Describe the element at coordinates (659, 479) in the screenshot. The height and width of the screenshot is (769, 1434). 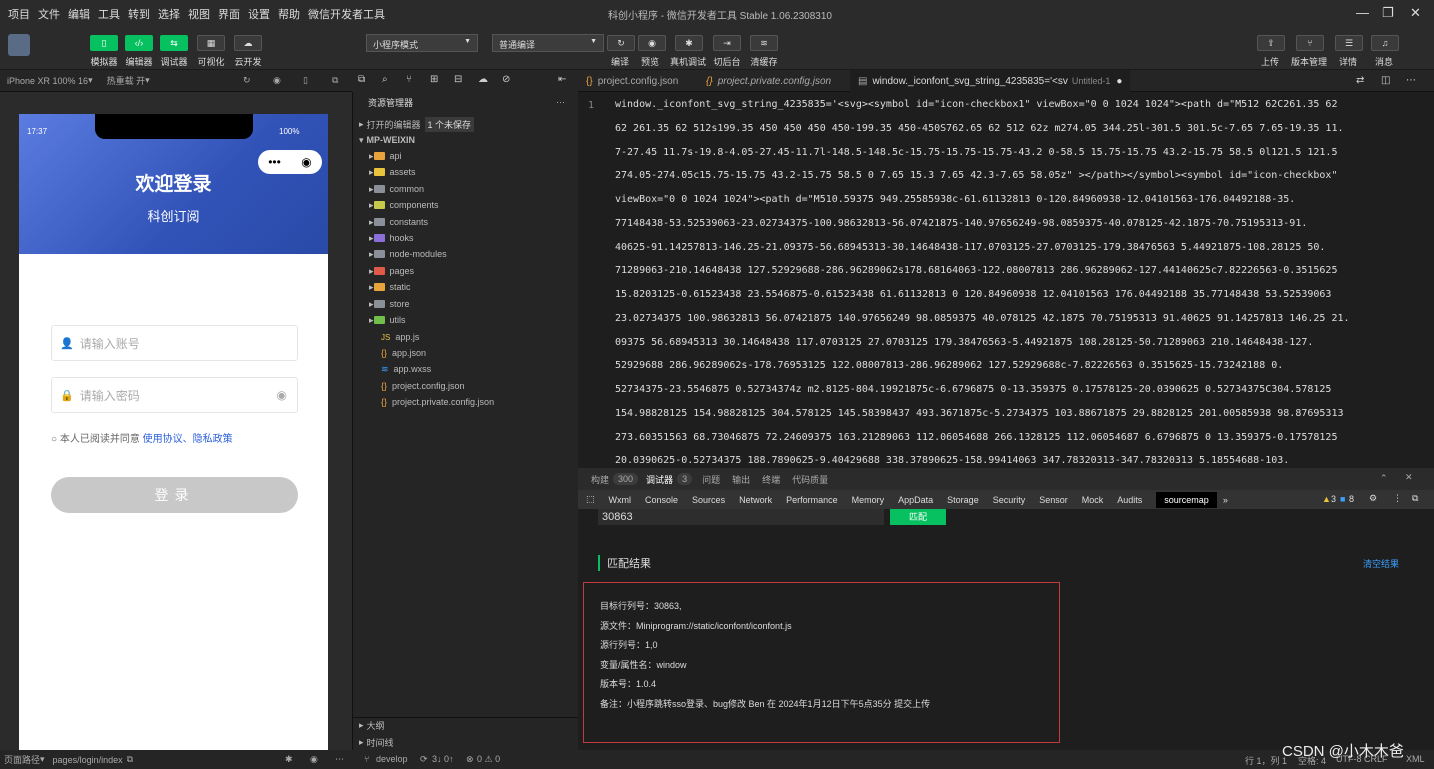
I see `tab-debugger: 调试器` at that location.